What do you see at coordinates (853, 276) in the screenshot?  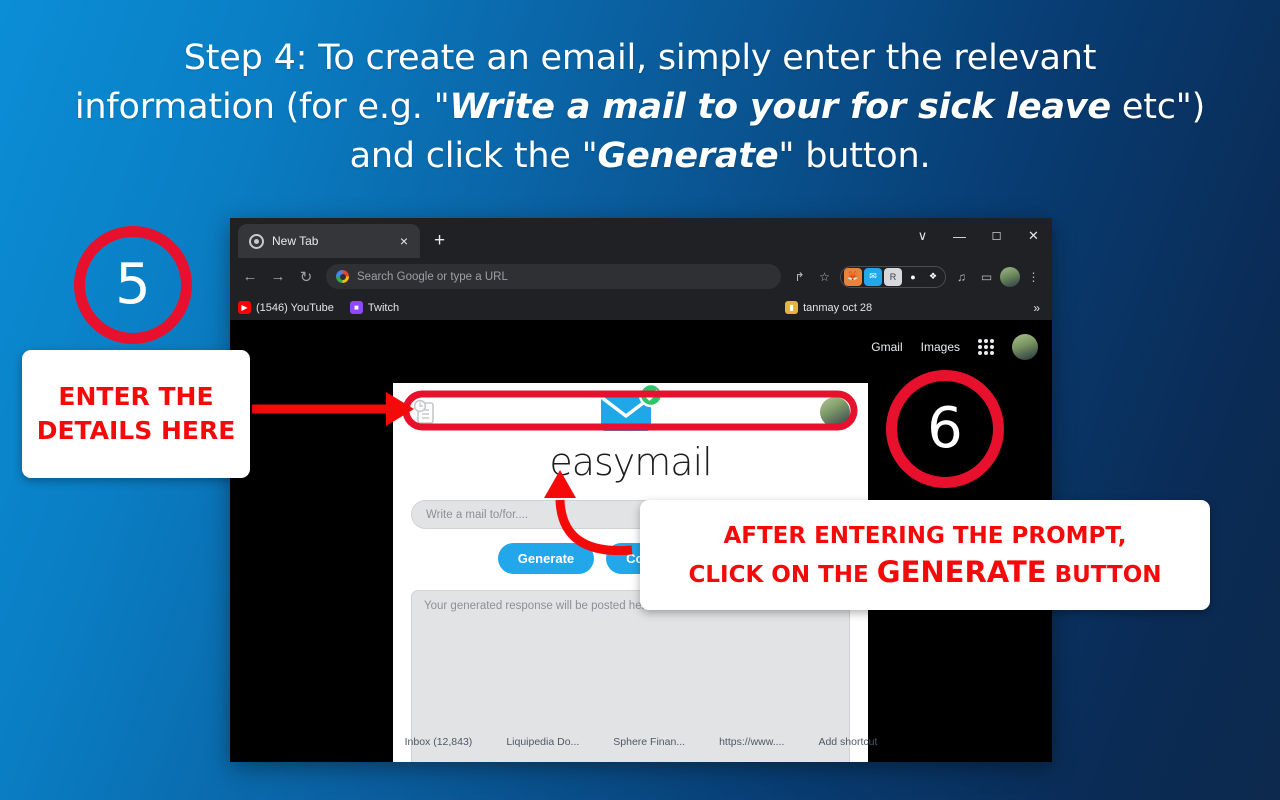 I see `metamask-extension-icon: 🦊` at bounding box center [853, 276].